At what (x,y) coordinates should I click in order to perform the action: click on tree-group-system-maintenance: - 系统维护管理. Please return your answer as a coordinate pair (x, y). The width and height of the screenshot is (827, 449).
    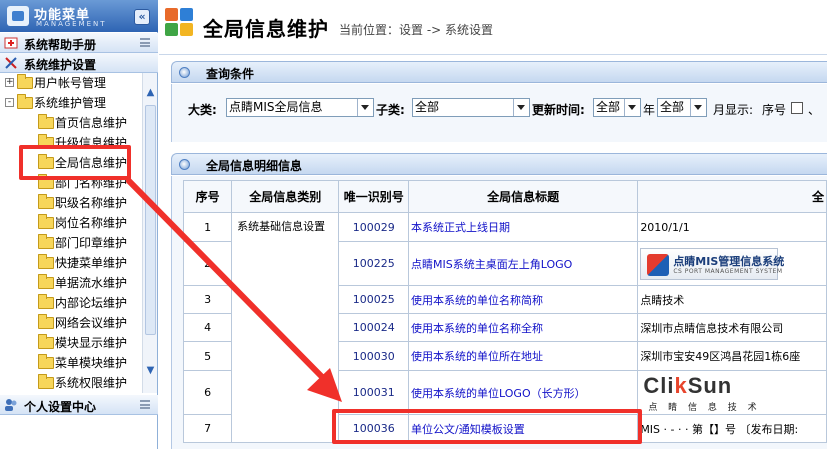
    Looking at the image, I should click on (71, 103).